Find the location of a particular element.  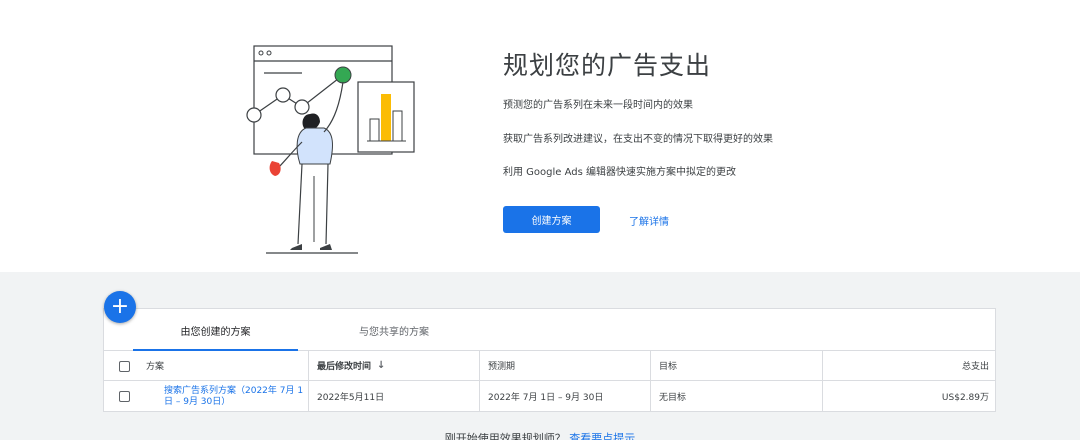

cell-target: 无目标 is located at coordinates (736, 396).